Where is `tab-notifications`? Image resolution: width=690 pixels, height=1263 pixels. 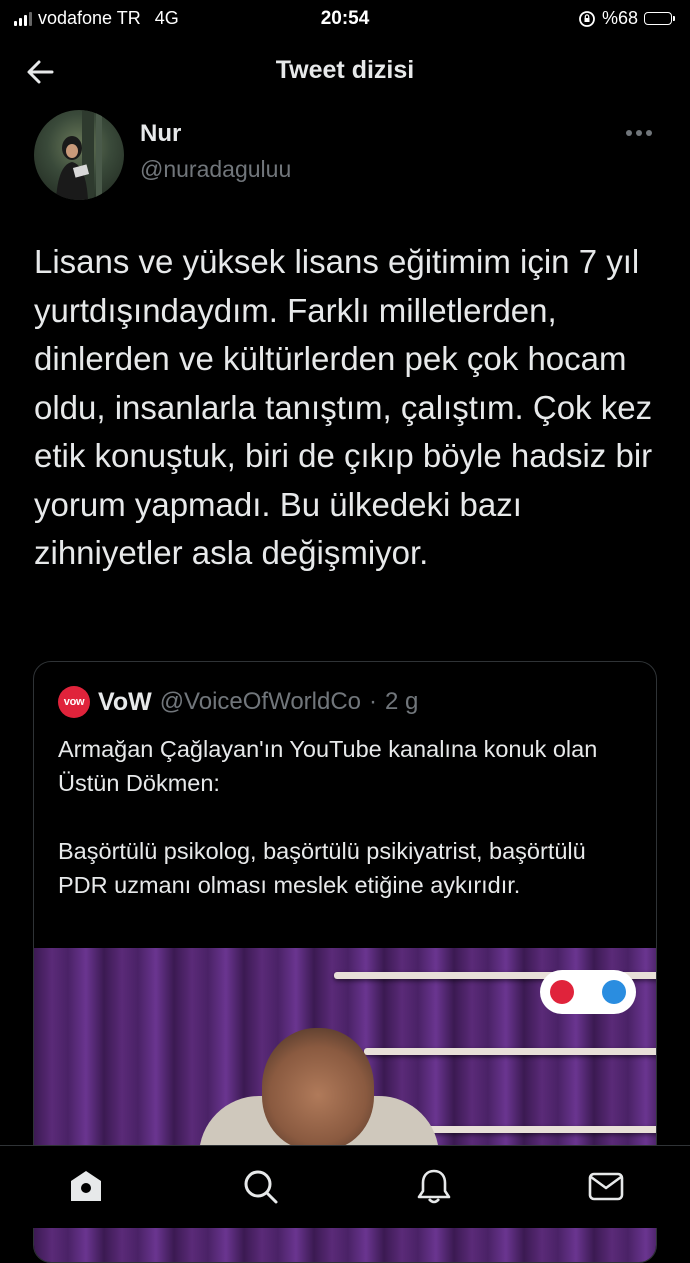
tab-notifications is located at coordinates (434, 1186).